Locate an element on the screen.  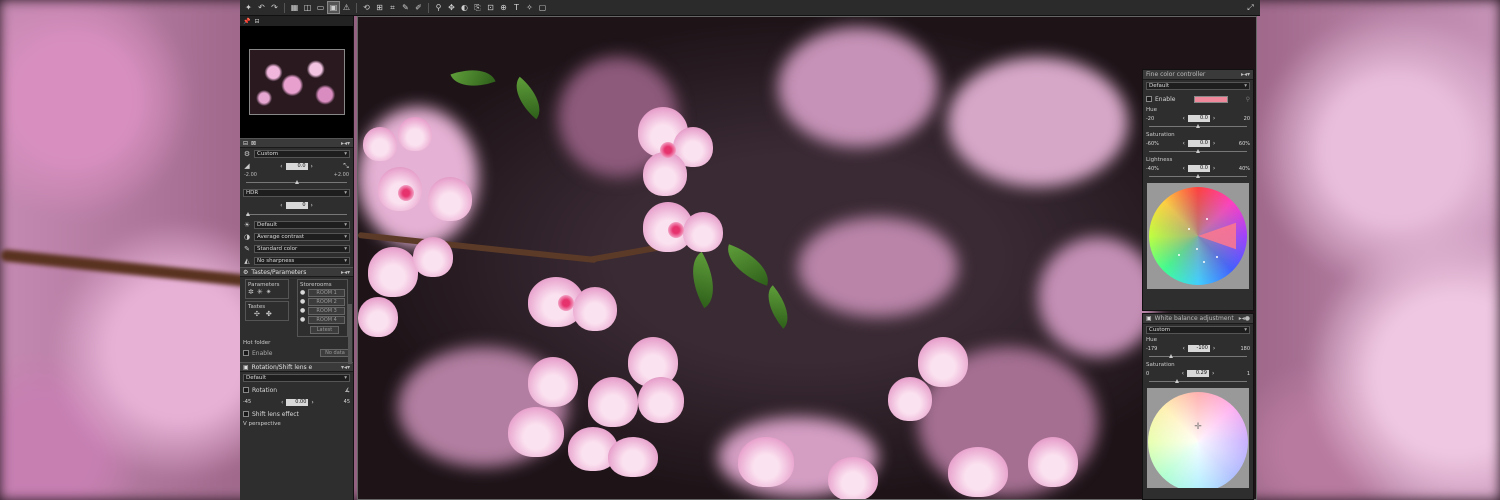
wb-sat-decrement: ‹ is located at coordinates (1183, 373).